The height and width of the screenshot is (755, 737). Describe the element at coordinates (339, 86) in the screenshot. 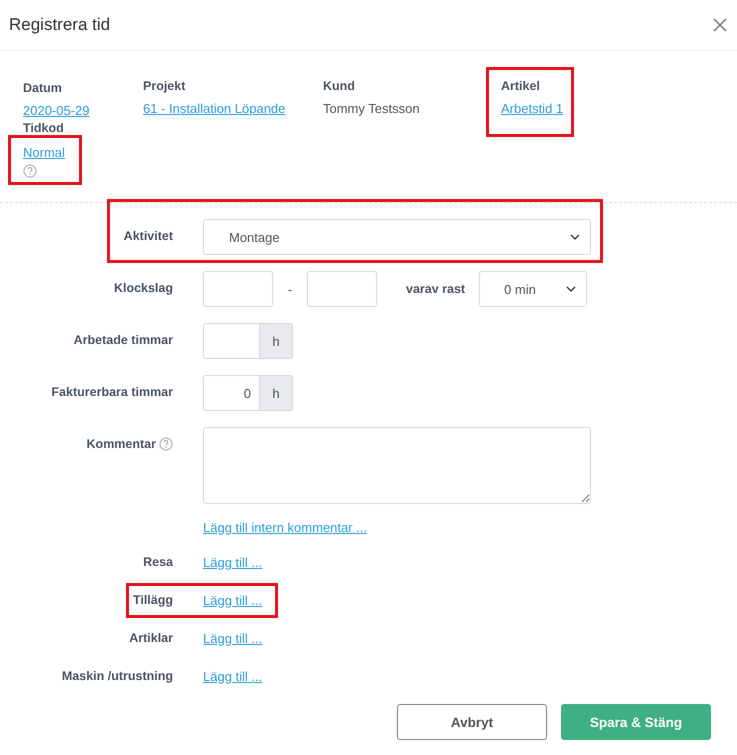

I see `field-label: Kund` at that location.